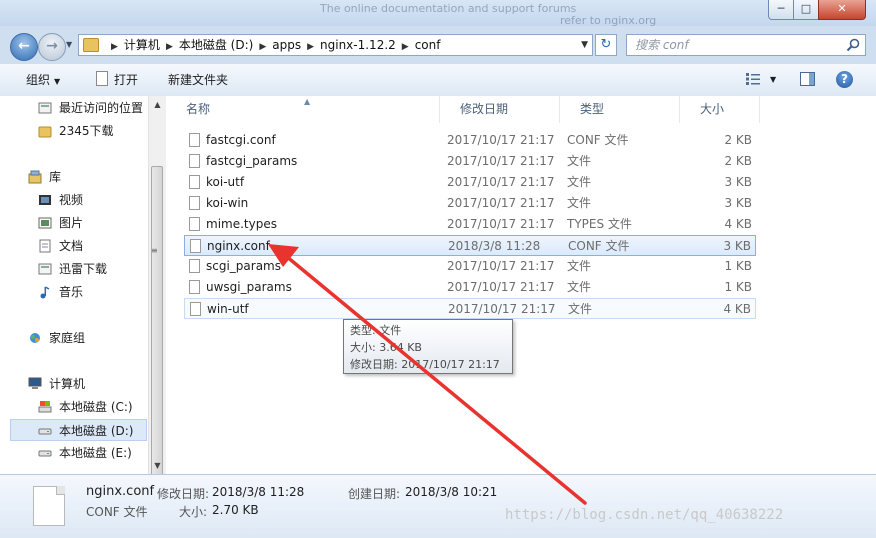  I want to click on file-row: fastcgi_params 2017/10/17 21:17 文件 2 KB, so click(470, 161).